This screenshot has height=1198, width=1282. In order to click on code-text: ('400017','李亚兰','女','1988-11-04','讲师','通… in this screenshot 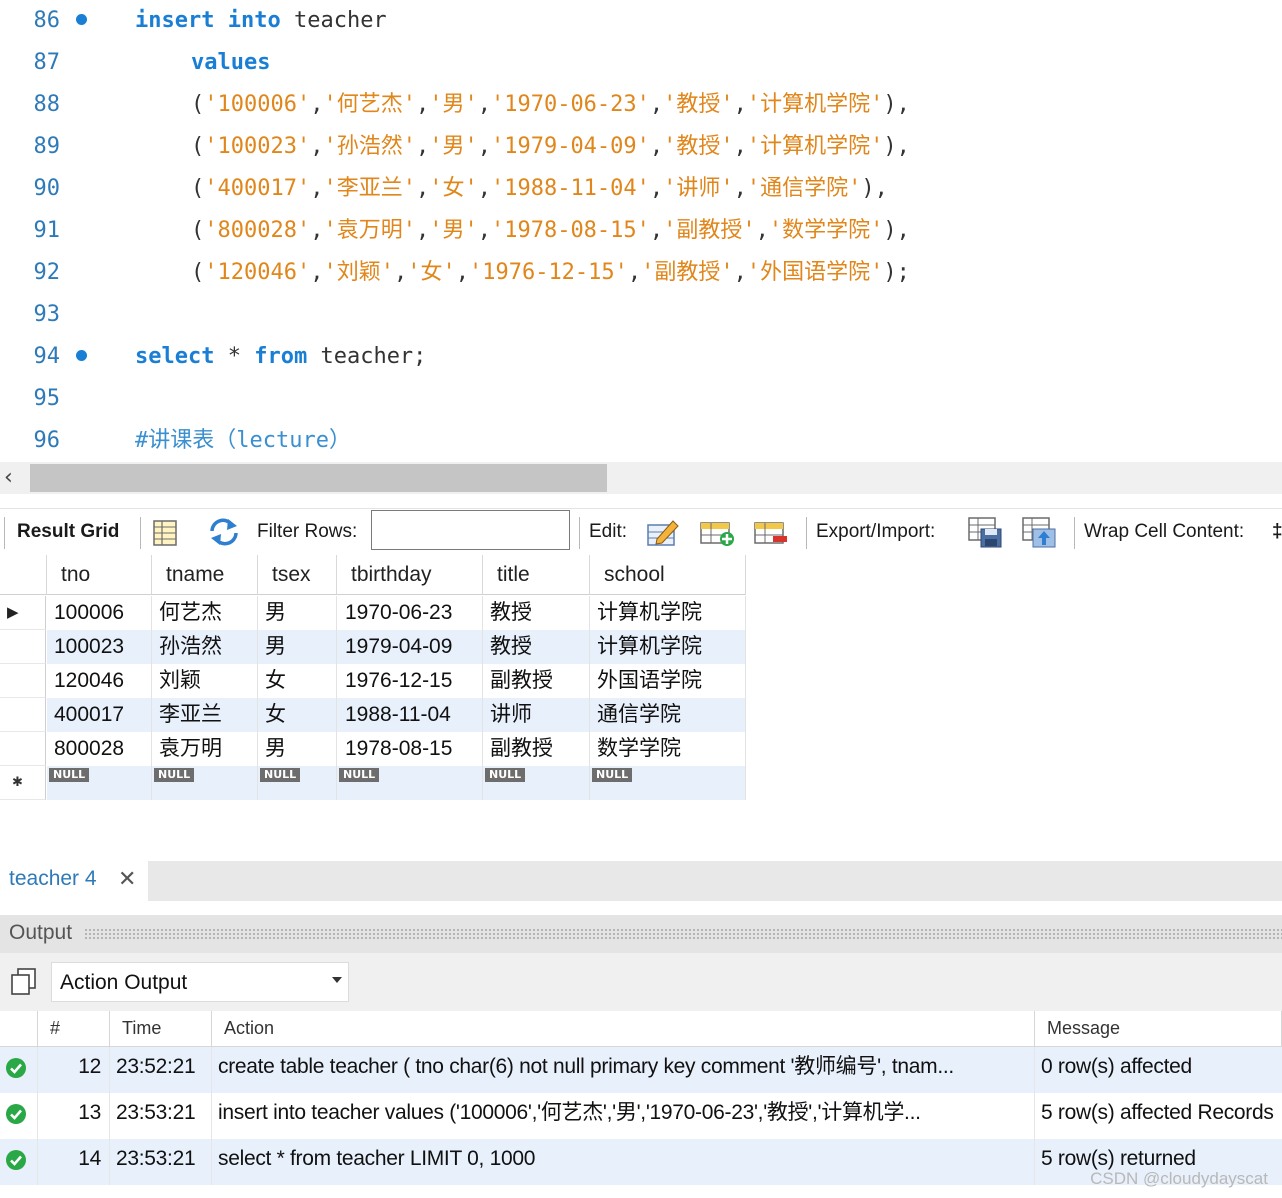, I will do `click(539, 189)`.